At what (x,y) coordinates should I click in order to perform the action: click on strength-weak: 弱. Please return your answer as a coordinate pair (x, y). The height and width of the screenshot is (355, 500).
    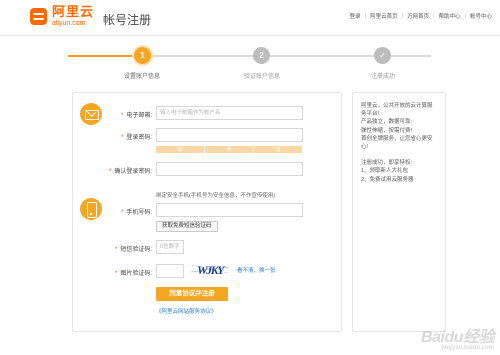
    Looking at the image, I should click on (180, 149).